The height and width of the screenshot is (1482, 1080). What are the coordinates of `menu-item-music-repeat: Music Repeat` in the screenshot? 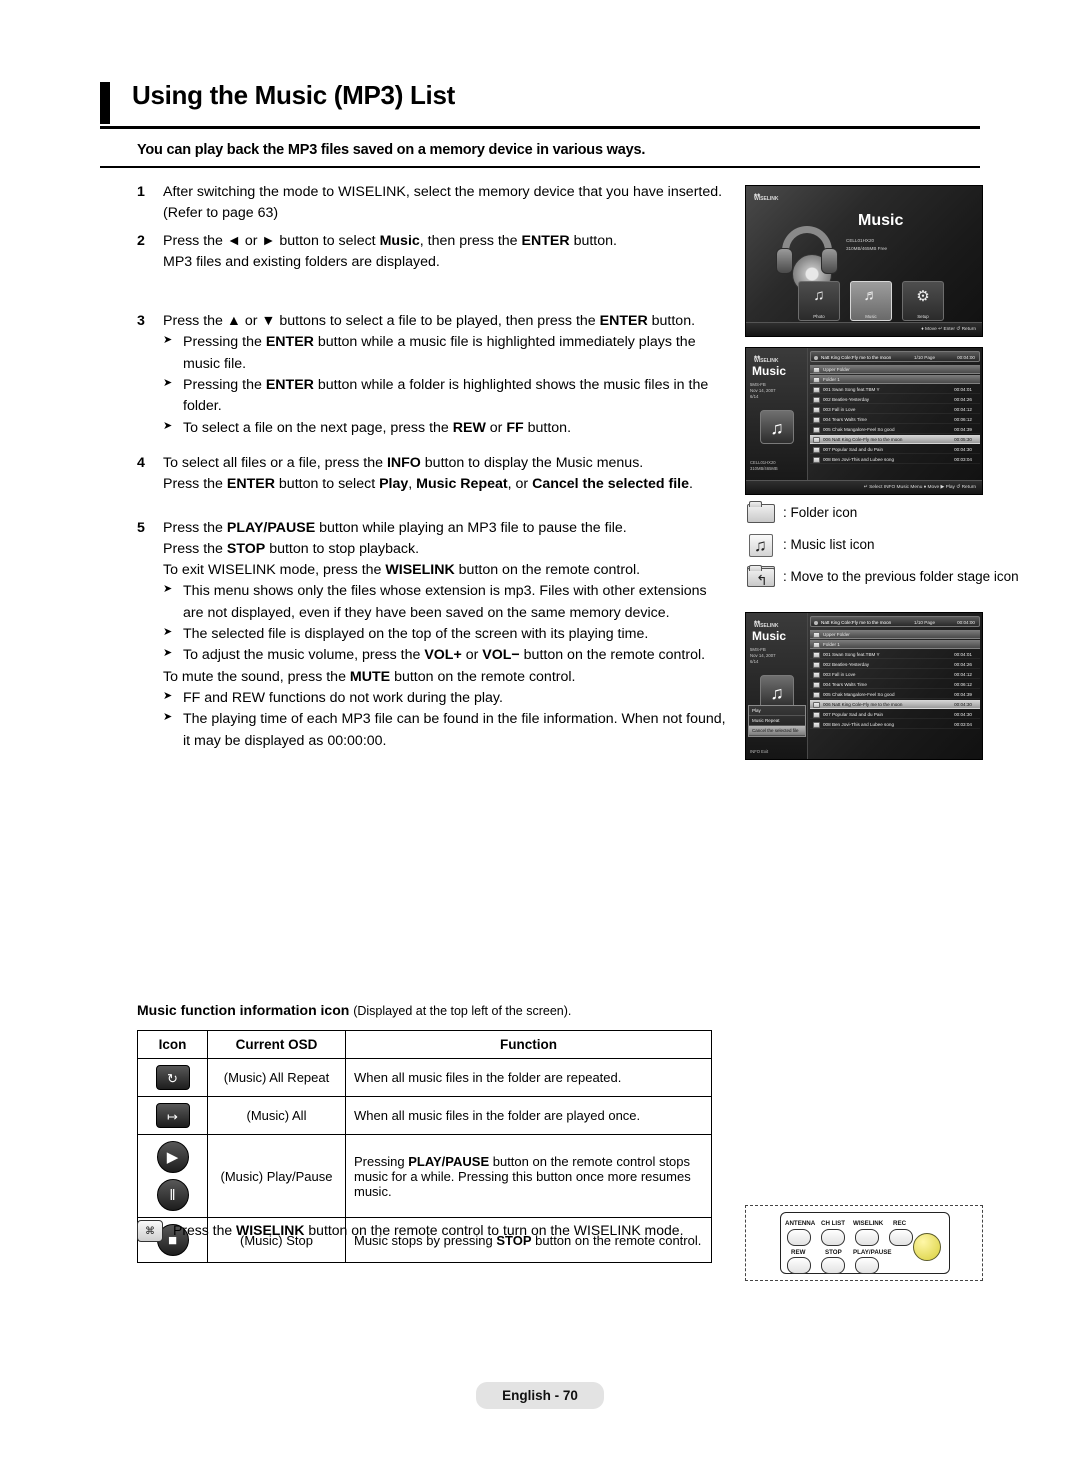 It's located at (777, 721).